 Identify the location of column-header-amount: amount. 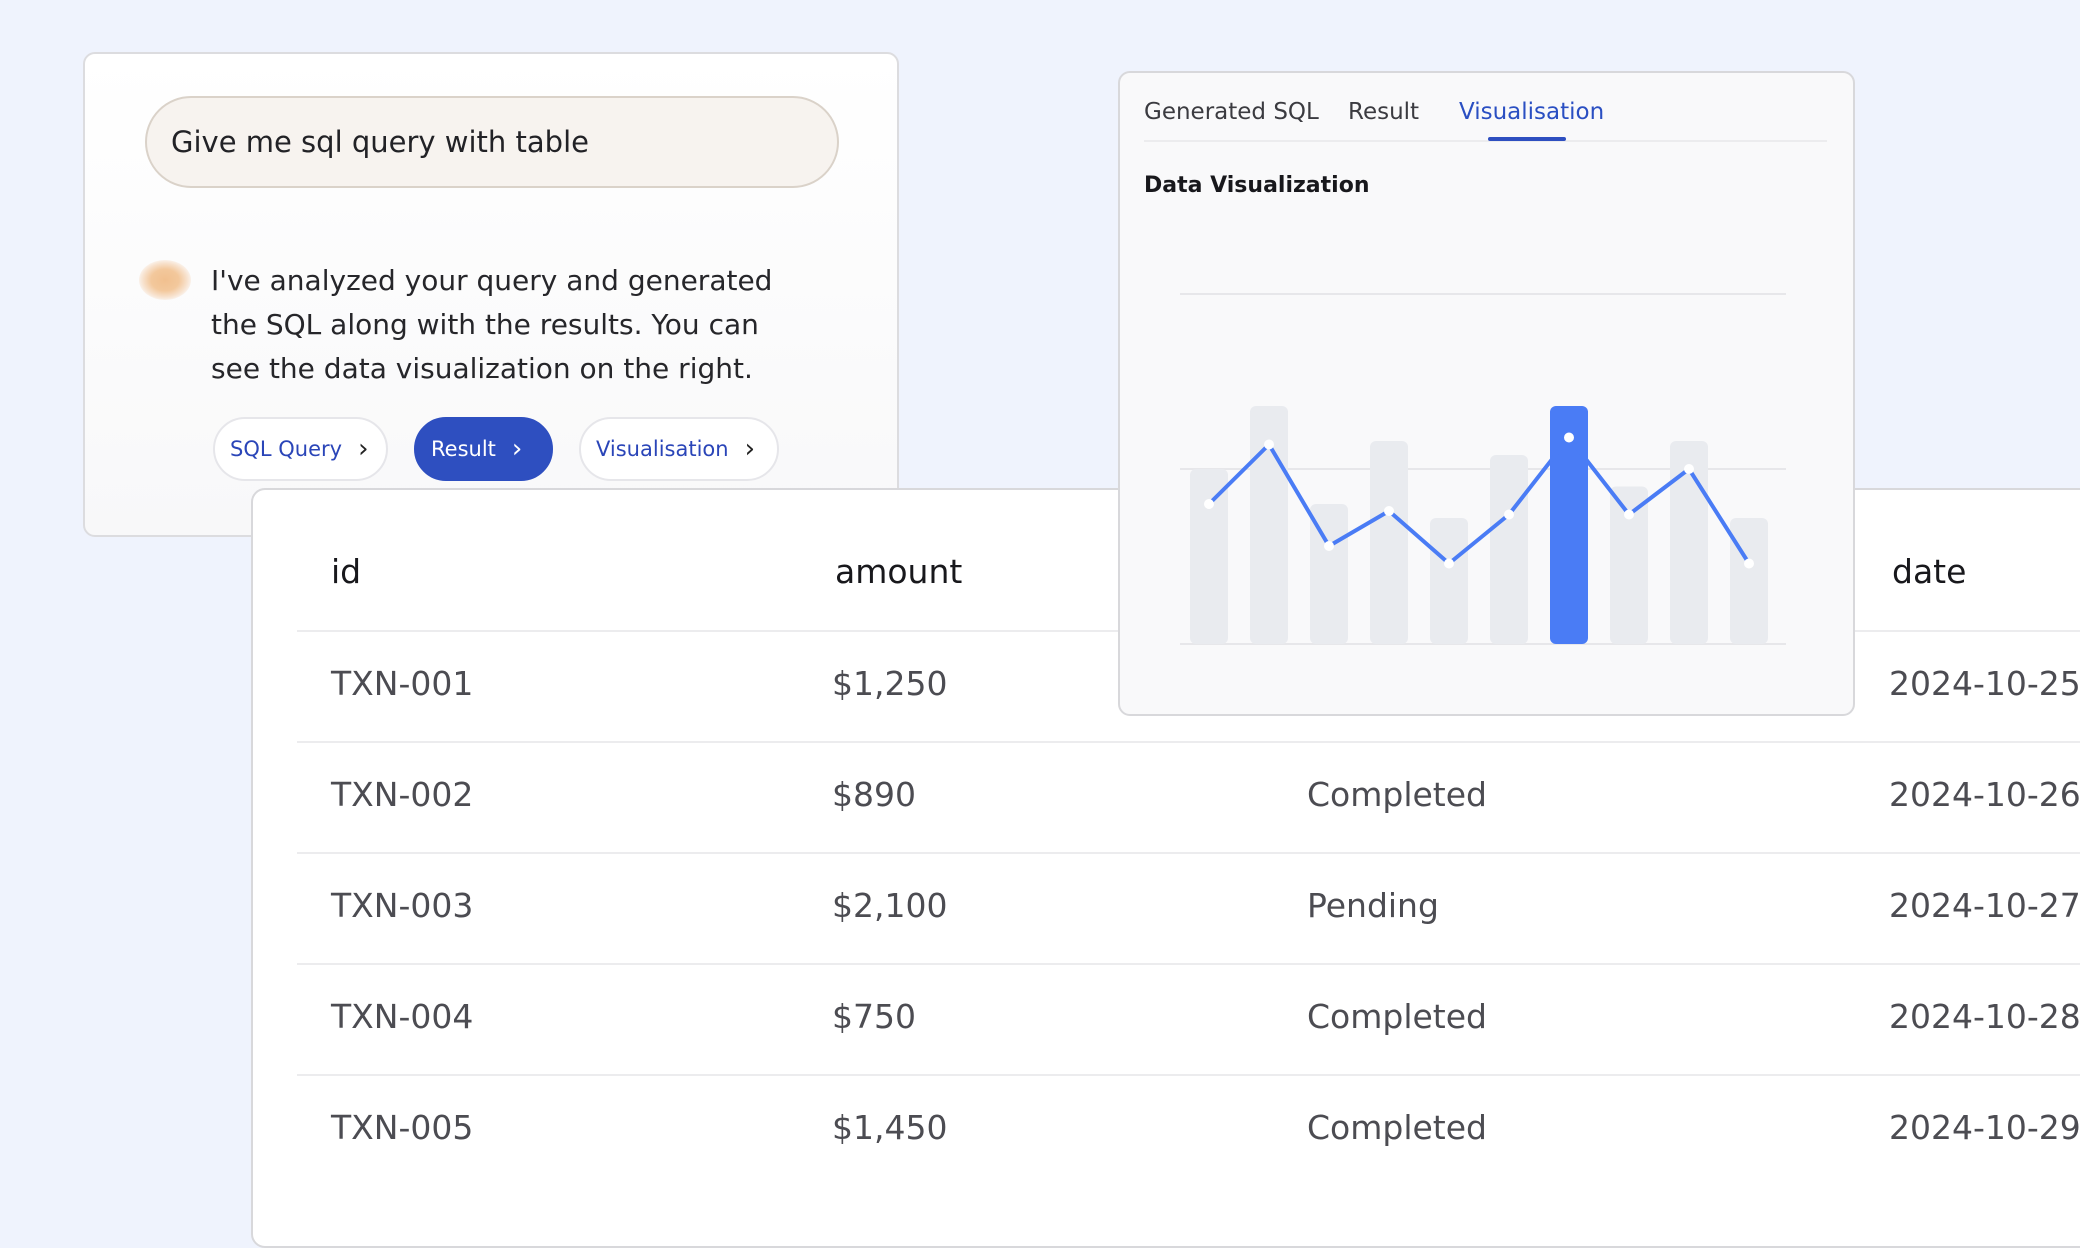
(899, 571).